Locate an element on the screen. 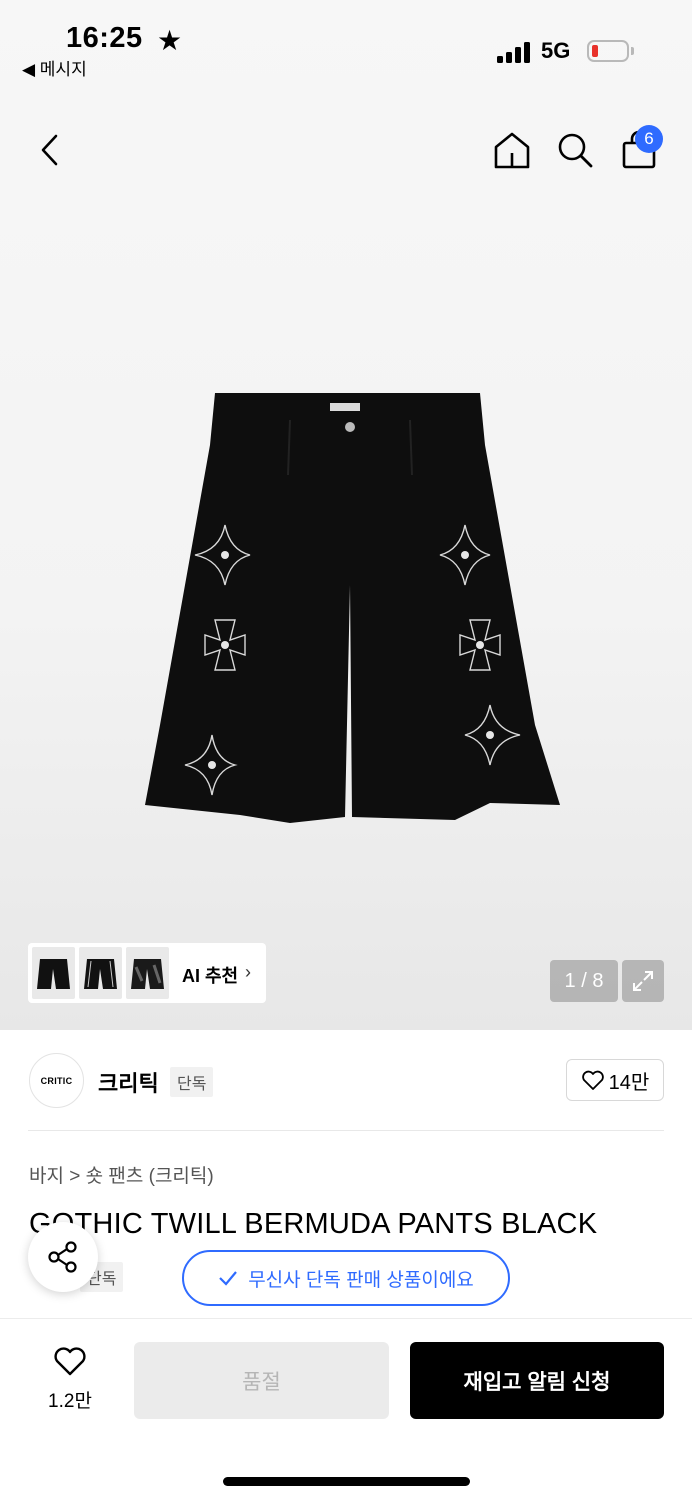  brand-name: 크리틱 is located at coordinates (128, 1082).